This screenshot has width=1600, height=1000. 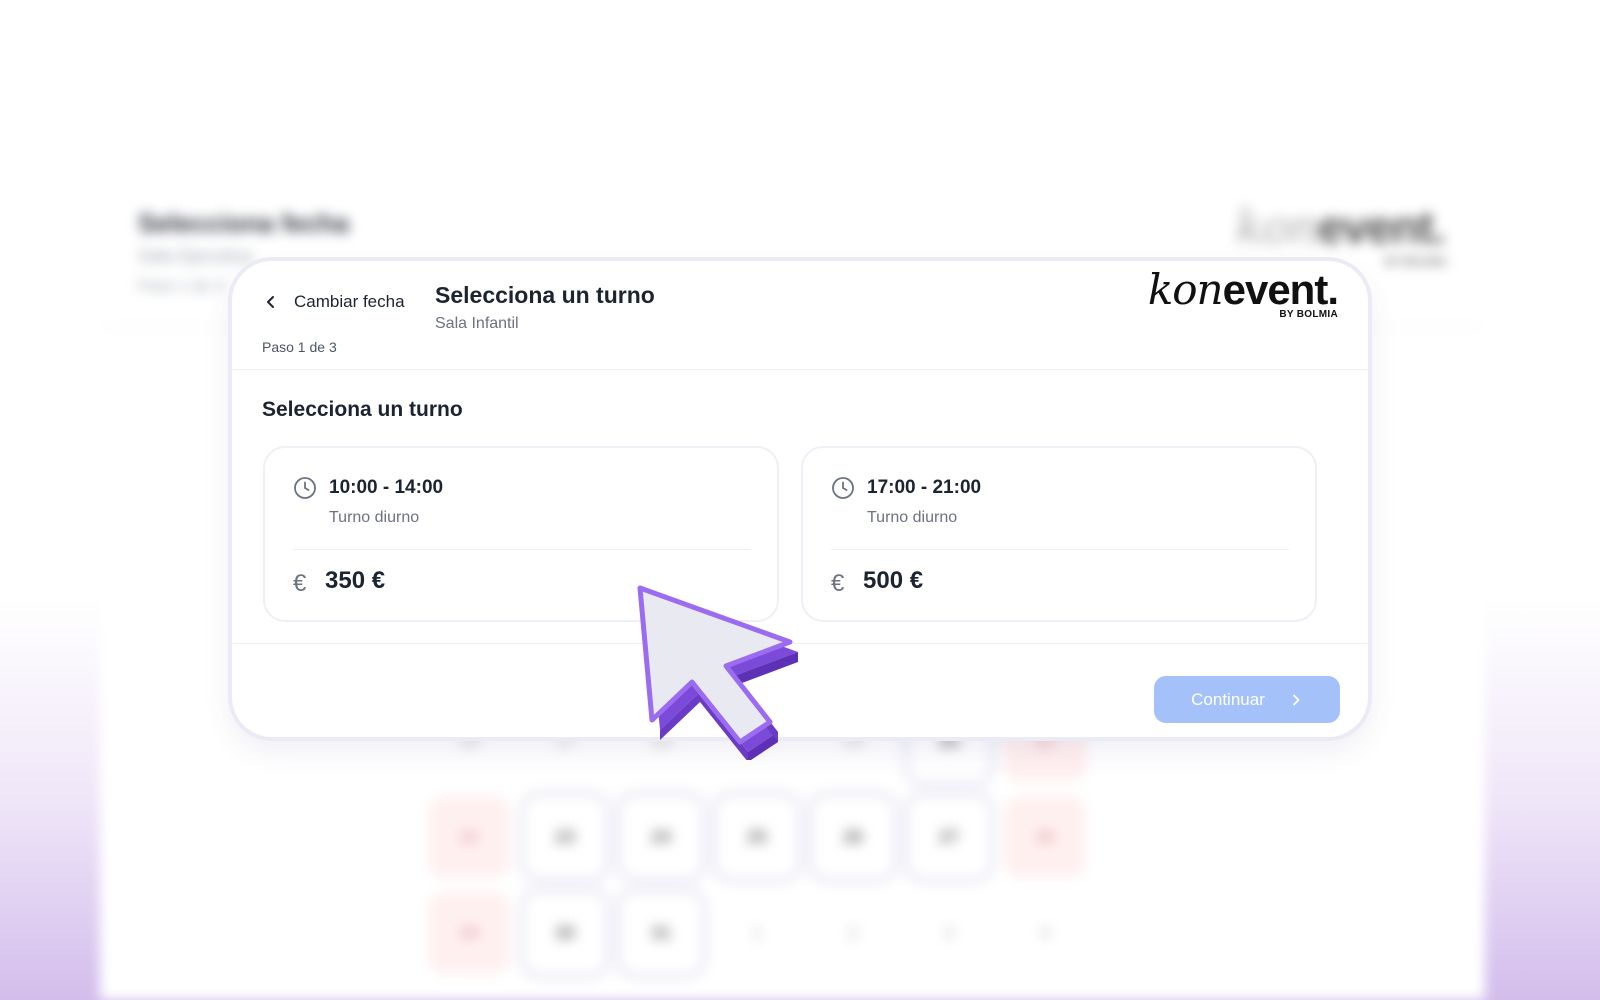 What do you see at coordinates (757, 837) in the screenshot?
I see `bg-calendar-day: 25` at bounding box center [757, 837].